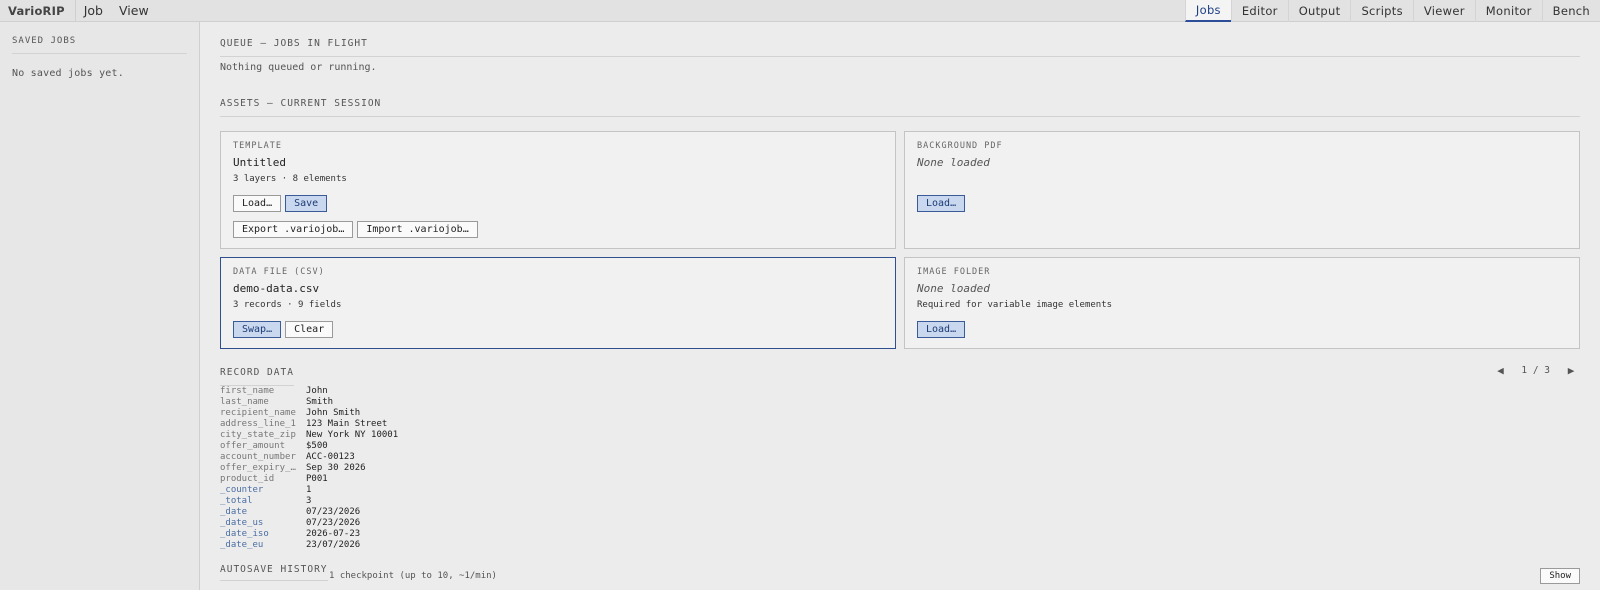 The width and height of the screenshot is (1600, 590). I want to click on record-field-row: _total 3, so click(309, 501).